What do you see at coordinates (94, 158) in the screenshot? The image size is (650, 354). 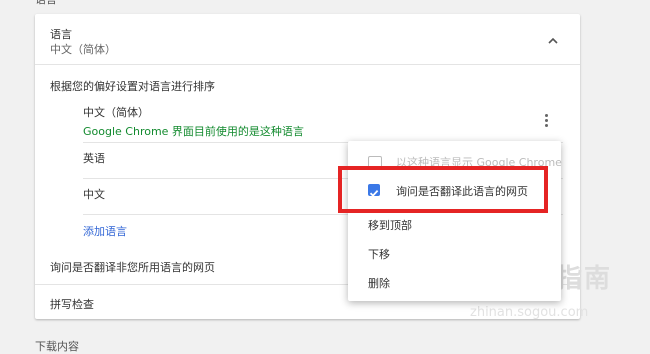 I see `language-item-name: 英语` at bounding box center [94, 158].